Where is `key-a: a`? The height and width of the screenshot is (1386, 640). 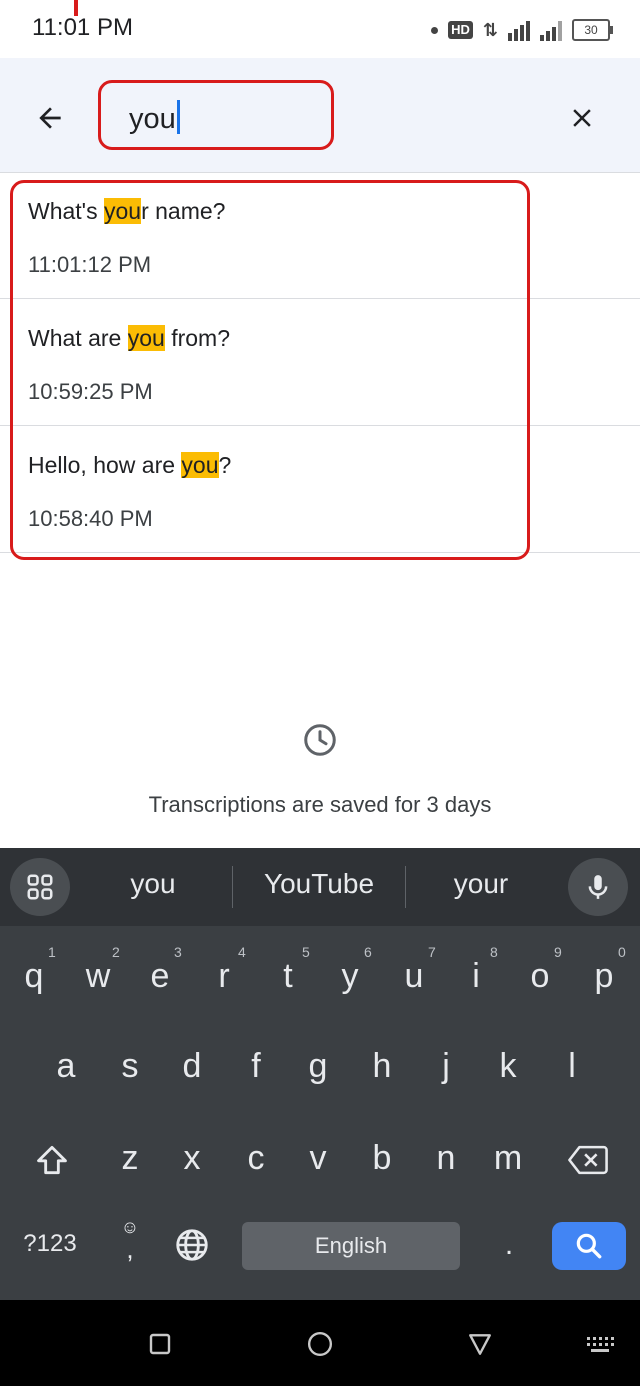
key-a: a is located at coordinates (66, 1066).